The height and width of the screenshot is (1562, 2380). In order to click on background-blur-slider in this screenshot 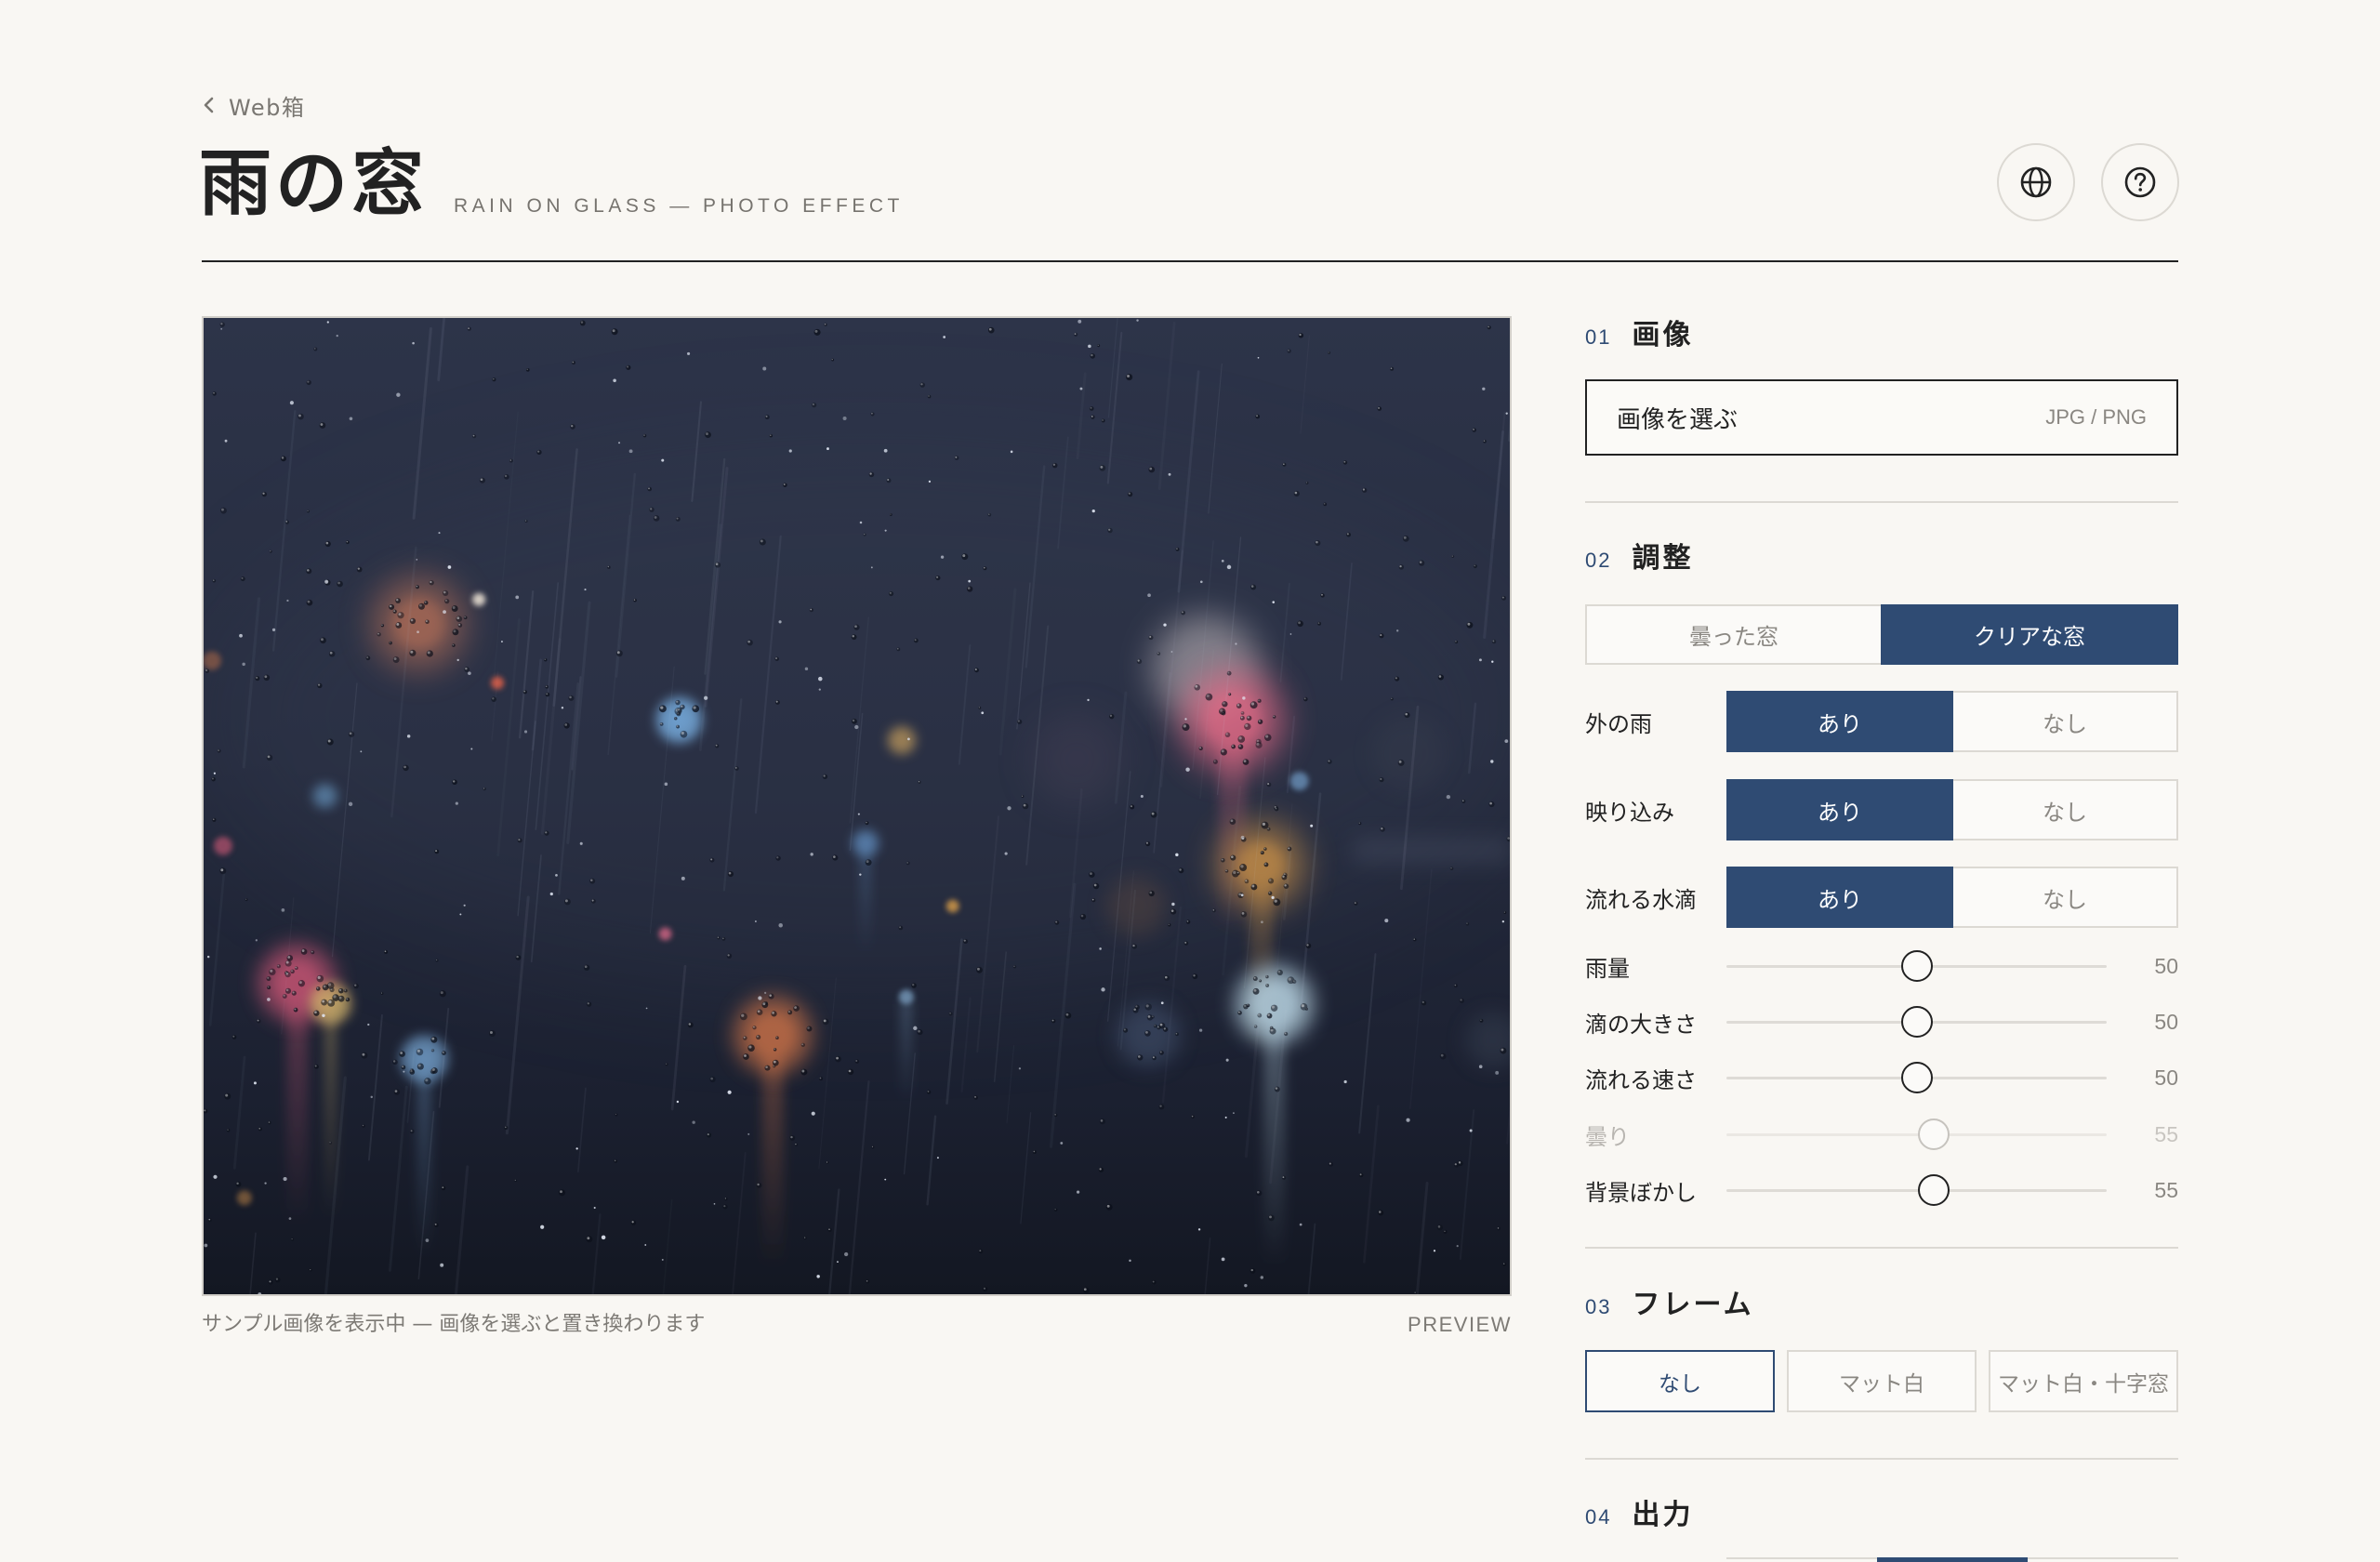, I will do `click(1916, 1190)`.